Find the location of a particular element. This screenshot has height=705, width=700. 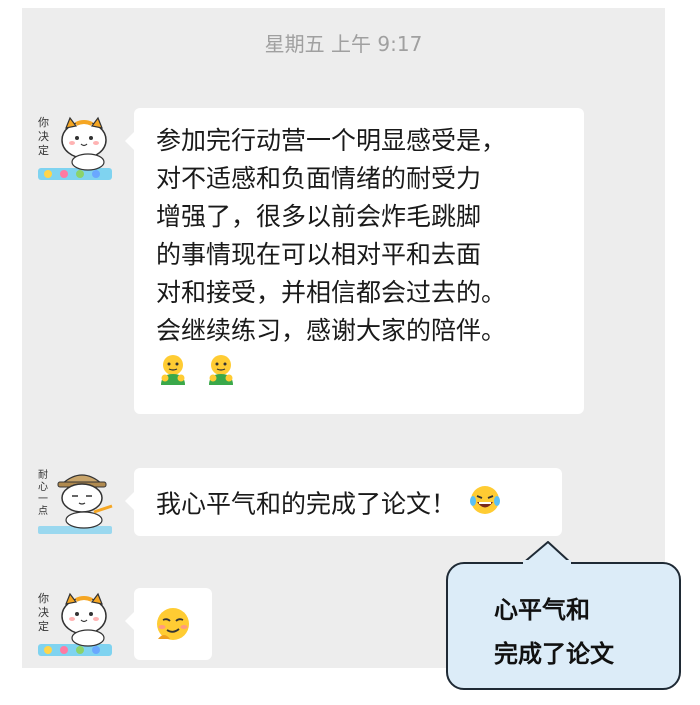

message-line: 的事情现在可以相对平和去面 is located at coordinates (319, 254).